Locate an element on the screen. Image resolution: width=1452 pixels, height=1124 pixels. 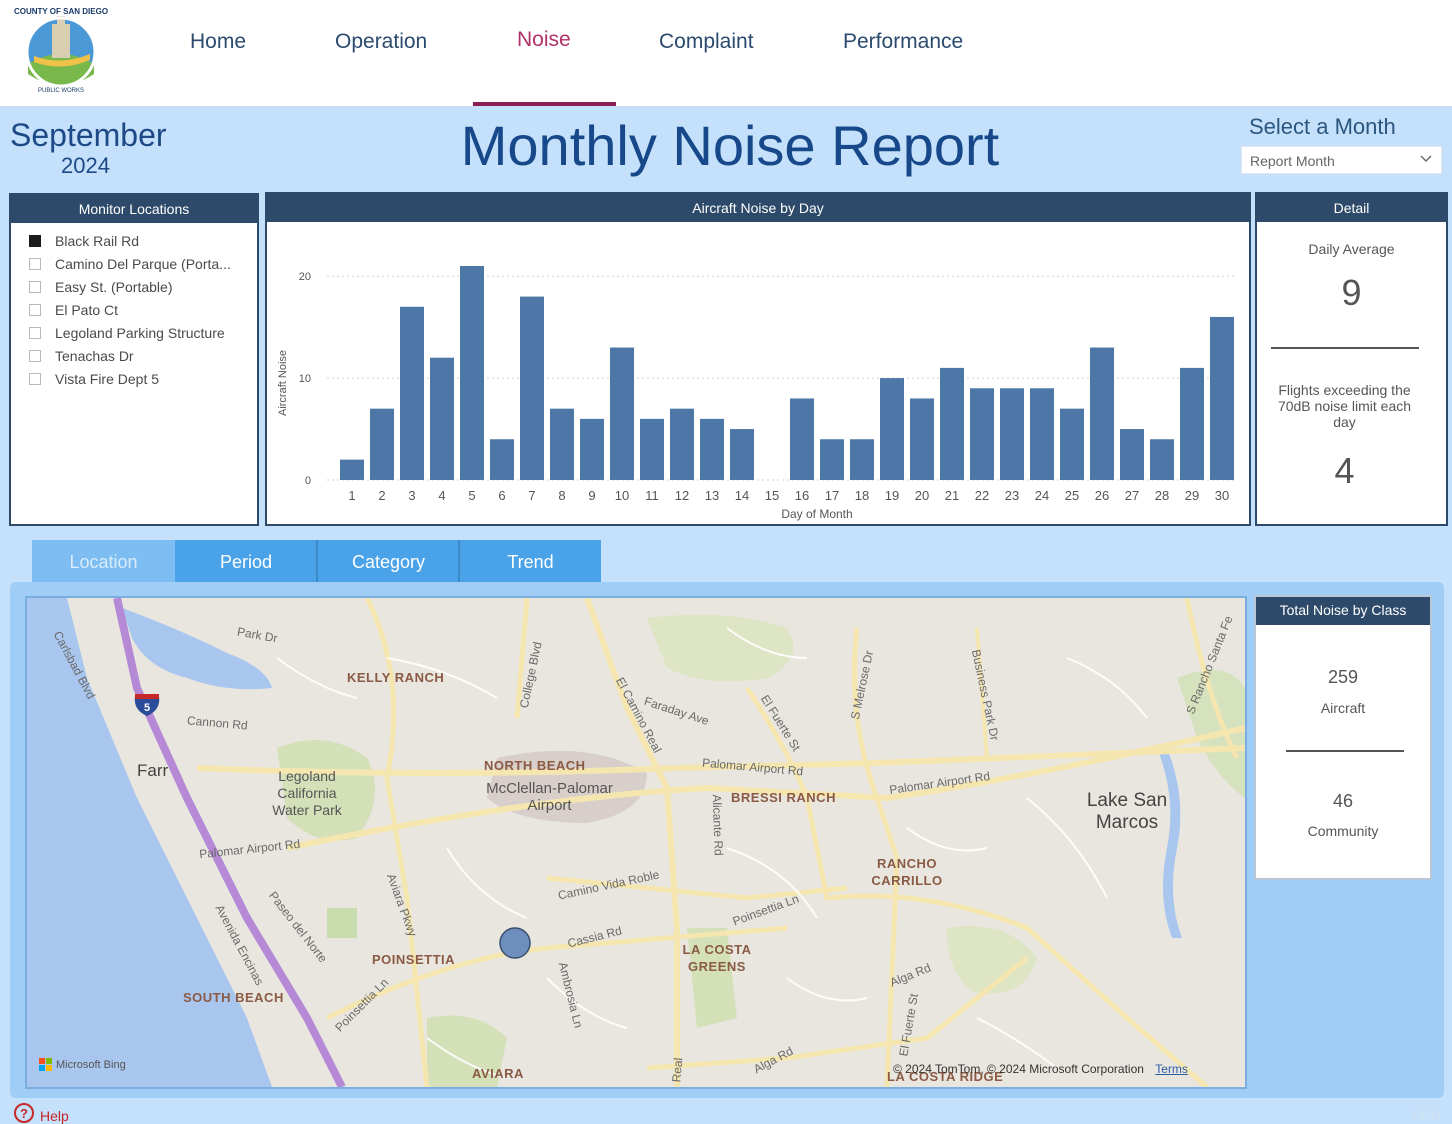
map-label-legoland: Legoland California Water Park is located at coordinates (307, 793).